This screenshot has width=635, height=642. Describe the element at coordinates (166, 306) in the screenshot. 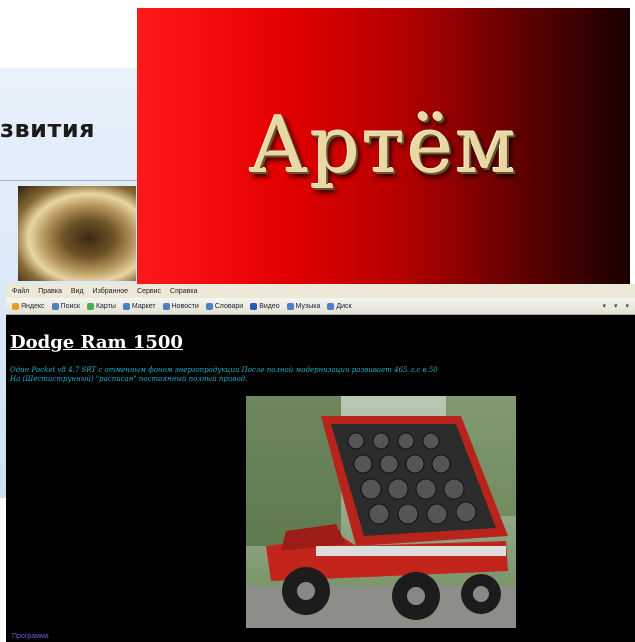

I see `news-icon` at that location.